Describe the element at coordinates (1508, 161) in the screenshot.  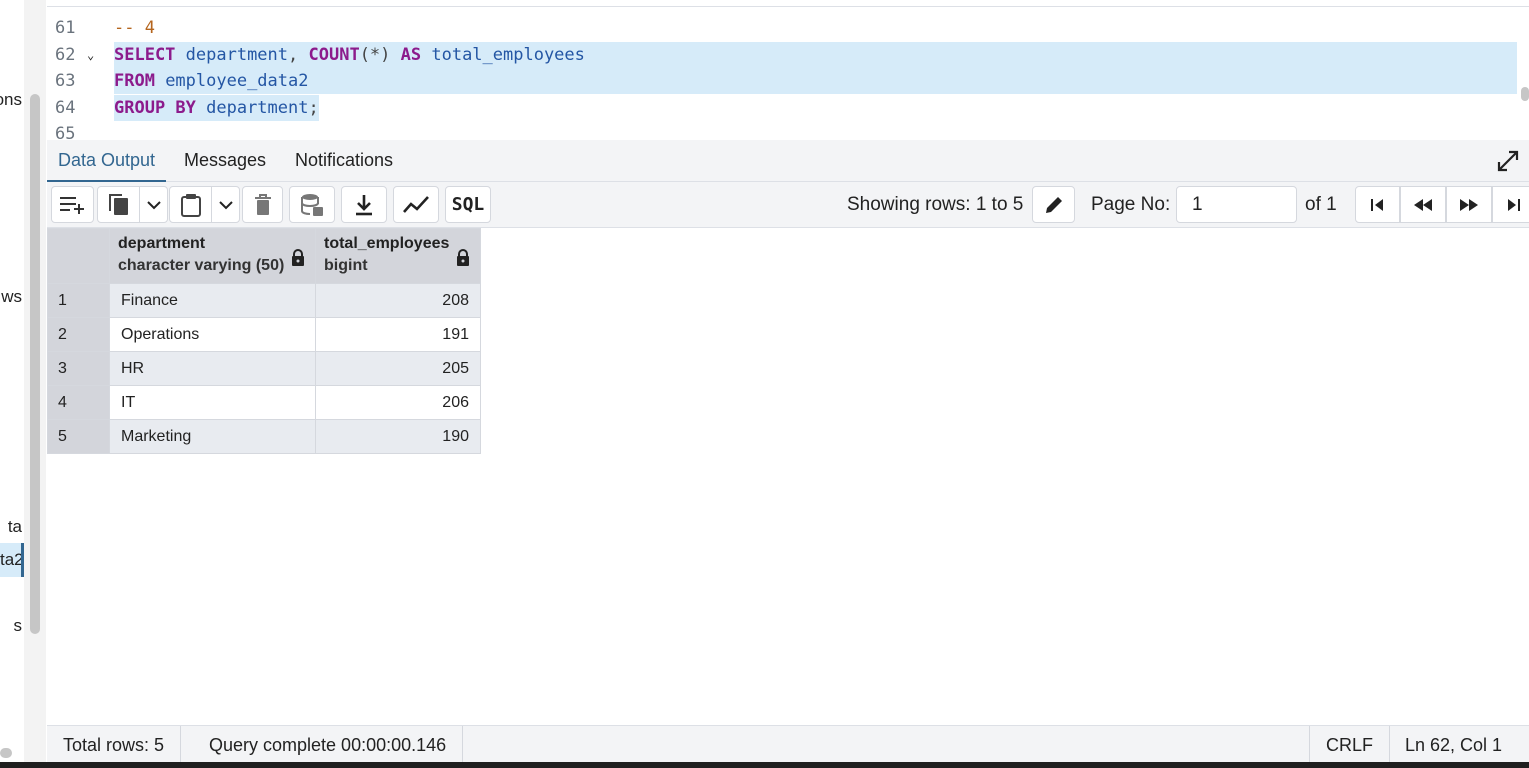
I see `maximize-icon` at that location.